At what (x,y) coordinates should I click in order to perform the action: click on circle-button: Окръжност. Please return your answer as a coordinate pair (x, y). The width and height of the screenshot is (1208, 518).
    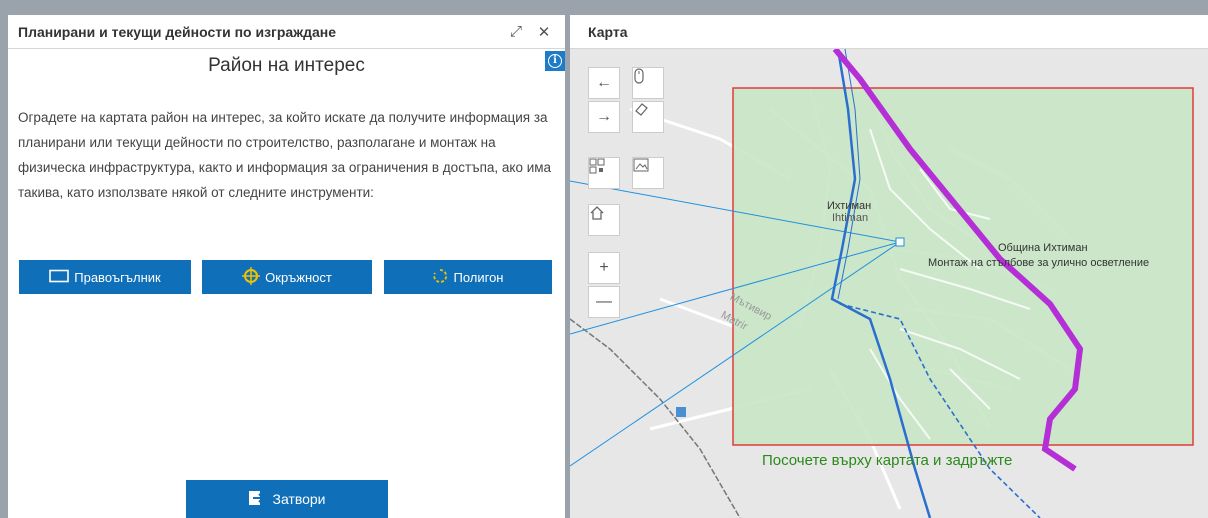
    Looking at the image, I should click on (287, 277).